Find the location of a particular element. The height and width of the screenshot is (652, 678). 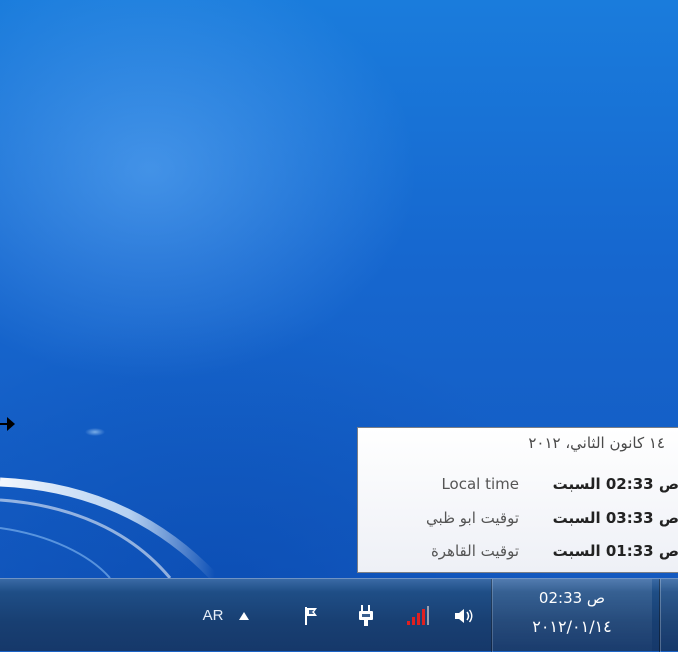

tooltip-zone: Local time is located at coordinates (480, 484).